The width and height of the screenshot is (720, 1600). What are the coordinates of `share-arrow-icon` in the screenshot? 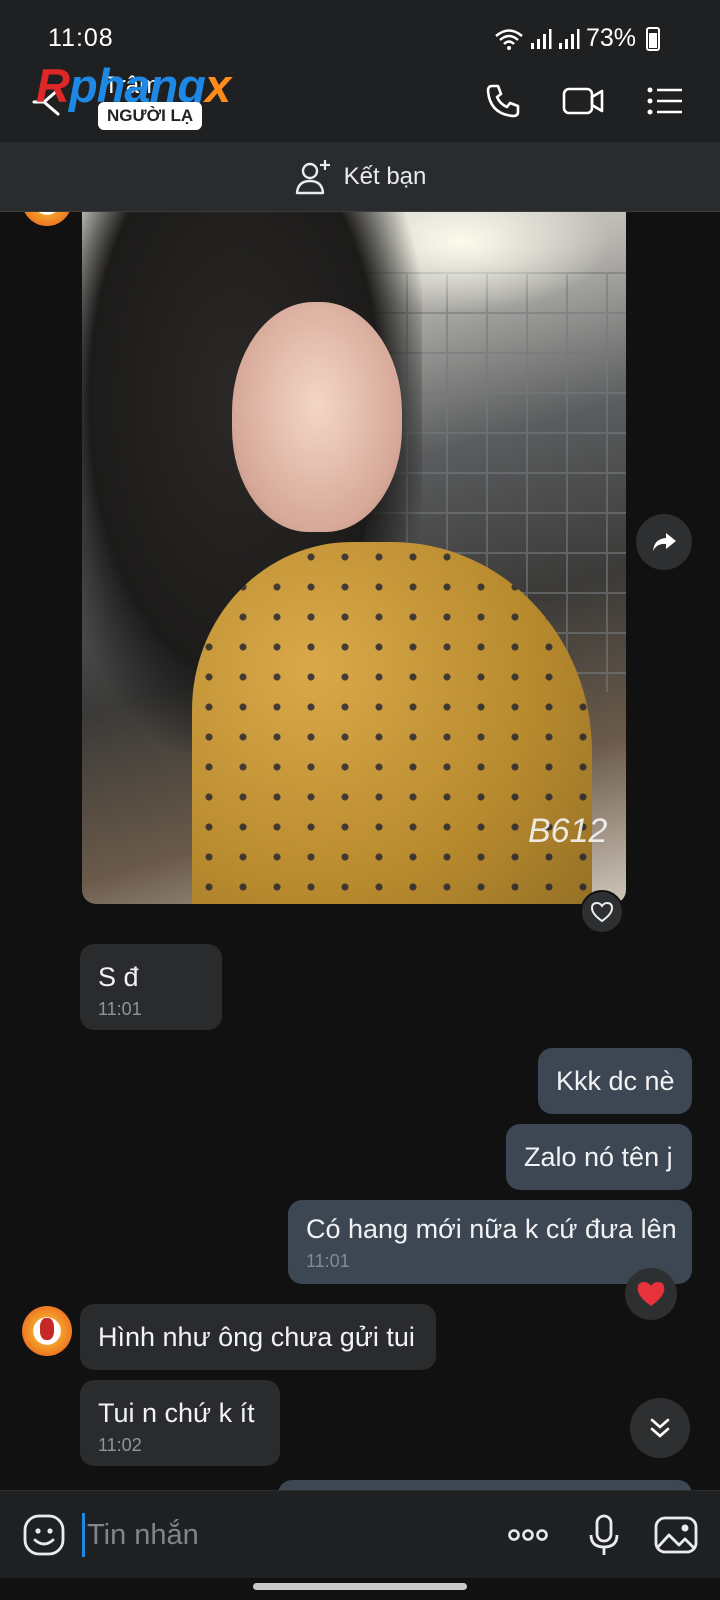 It's located at (664, 542).